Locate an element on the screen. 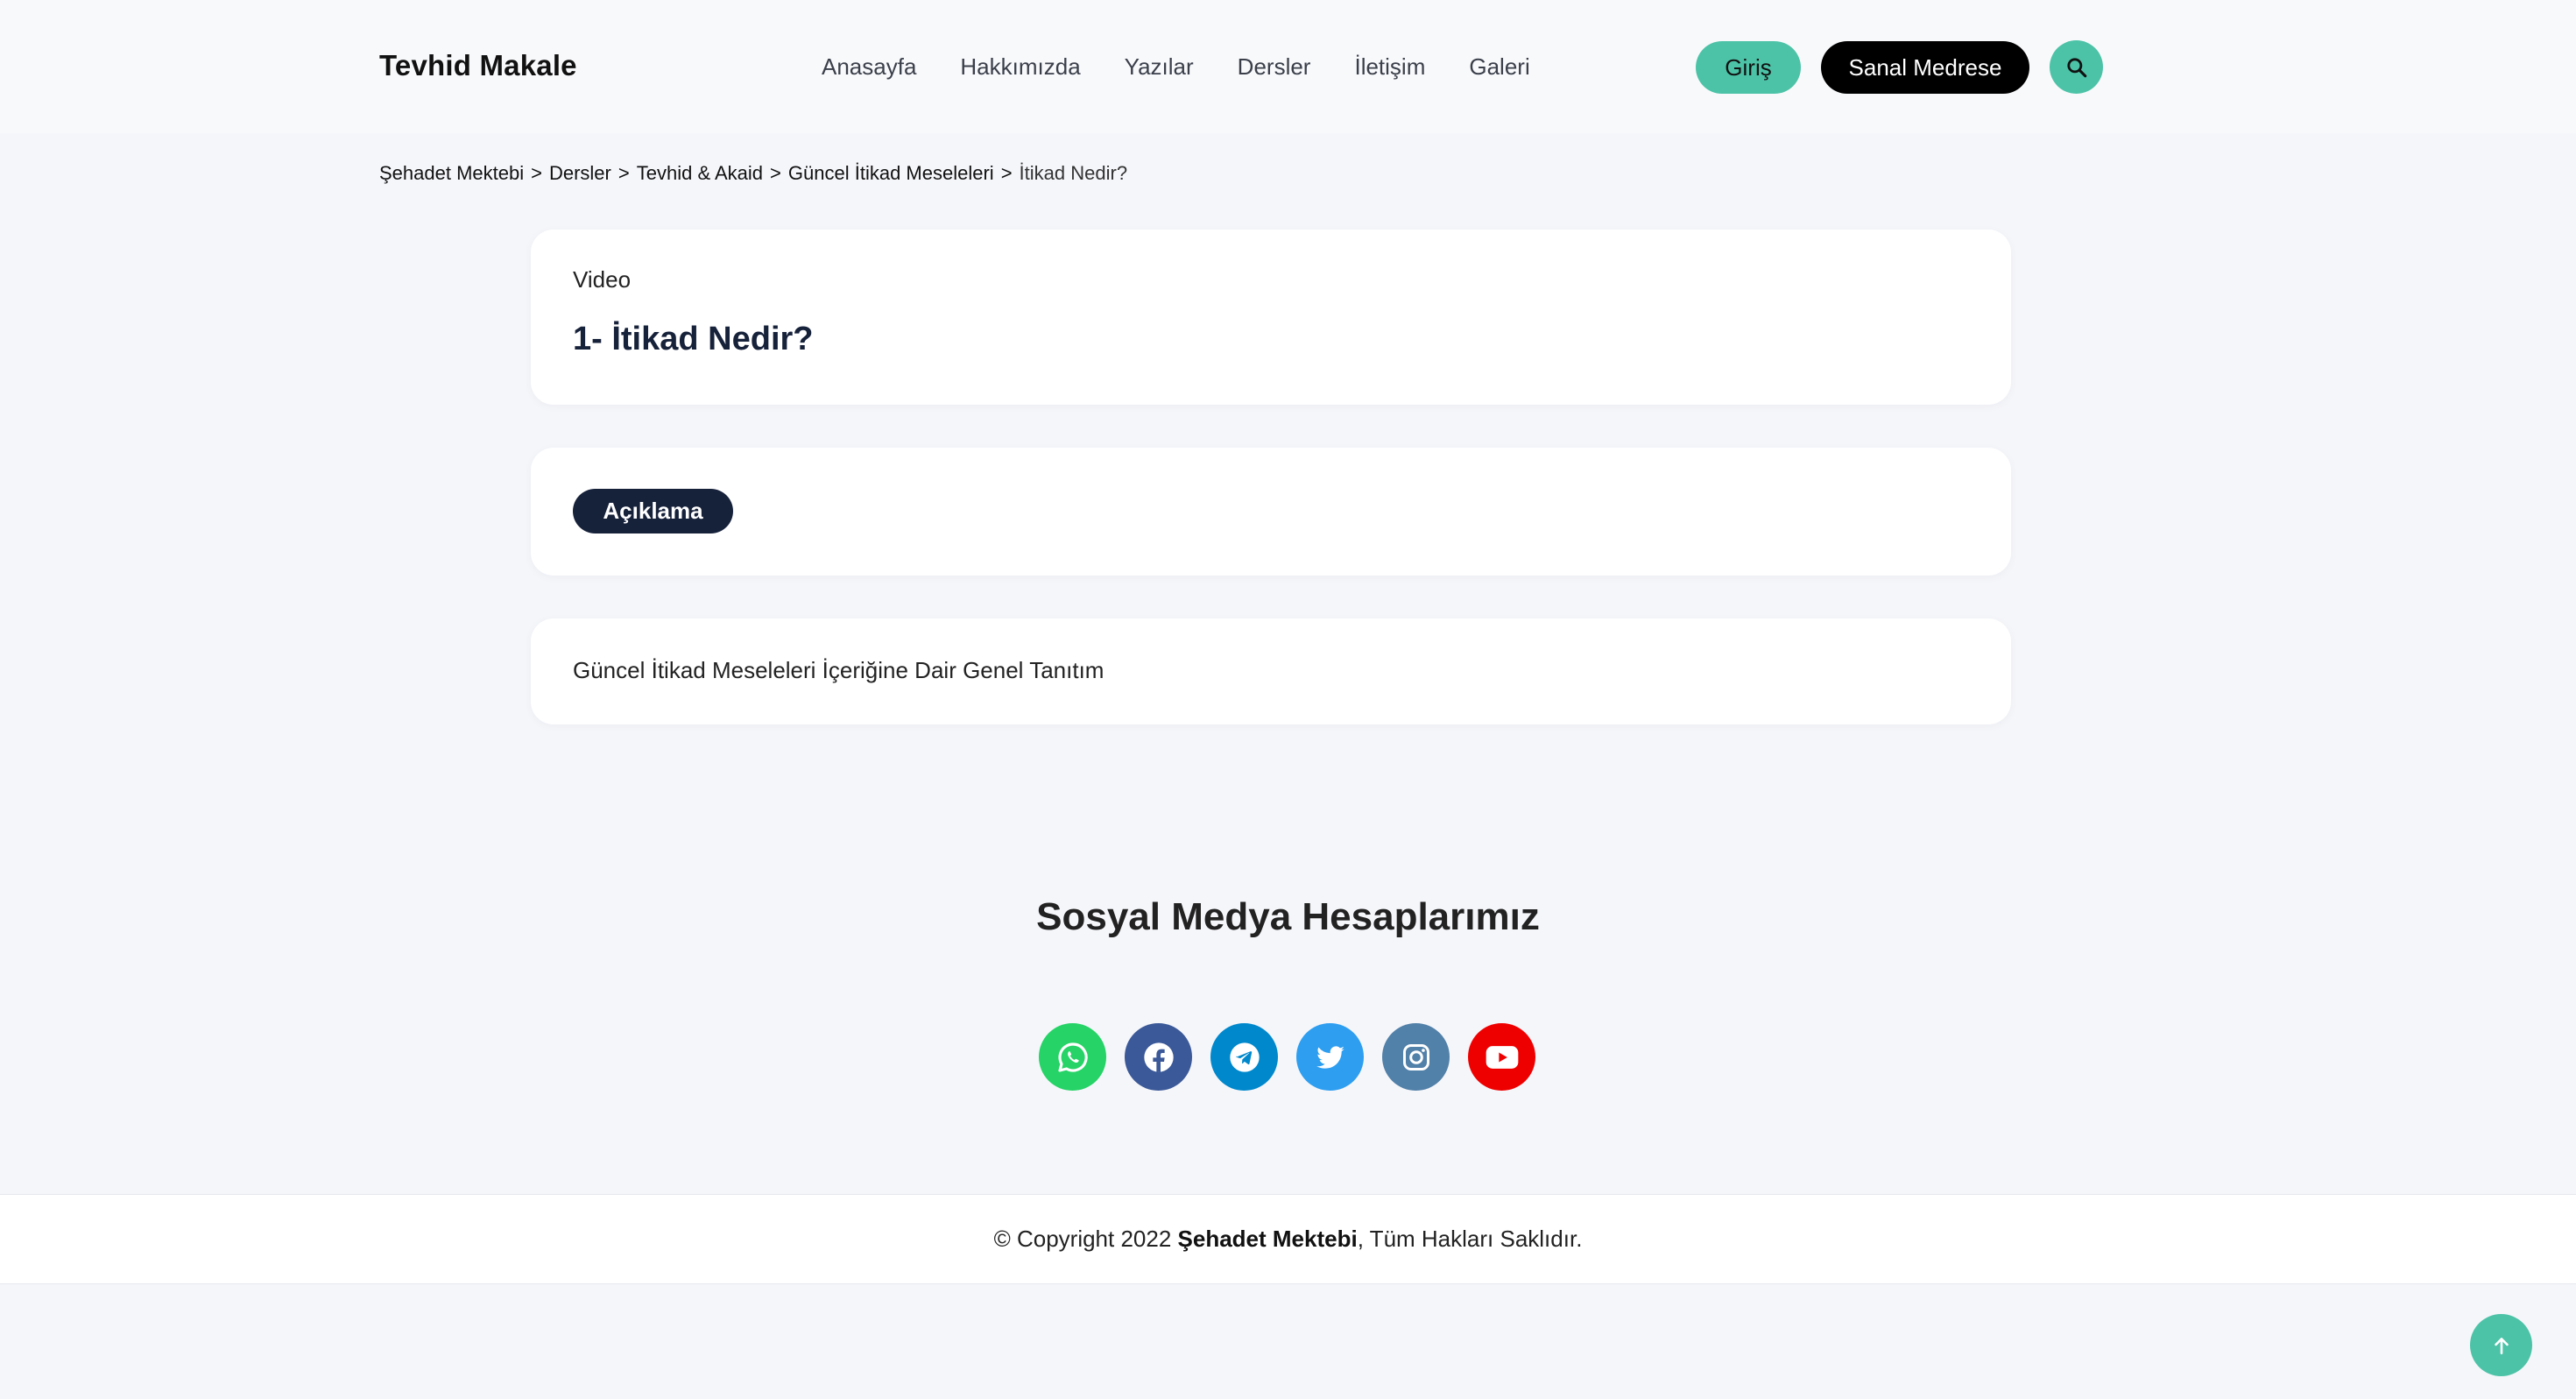  arrow-up-icon is located at coordinates (2501, 1345).